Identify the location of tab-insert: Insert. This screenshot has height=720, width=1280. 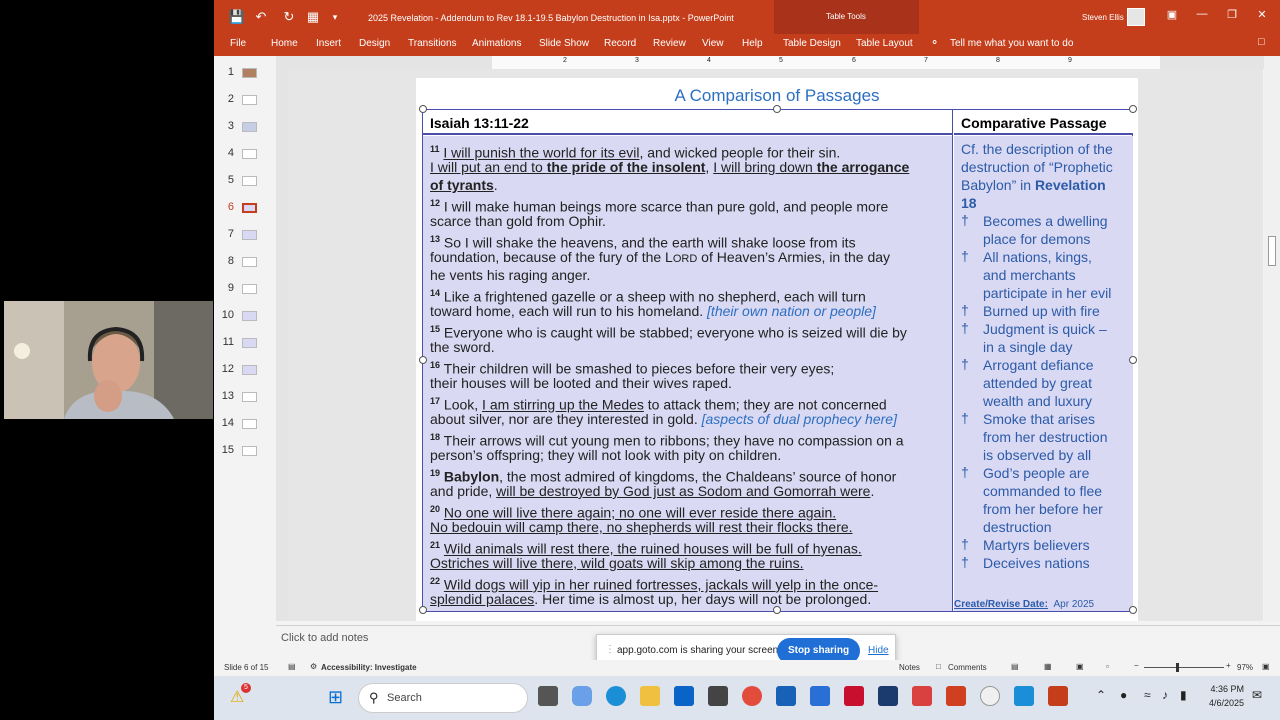
(328, 43).